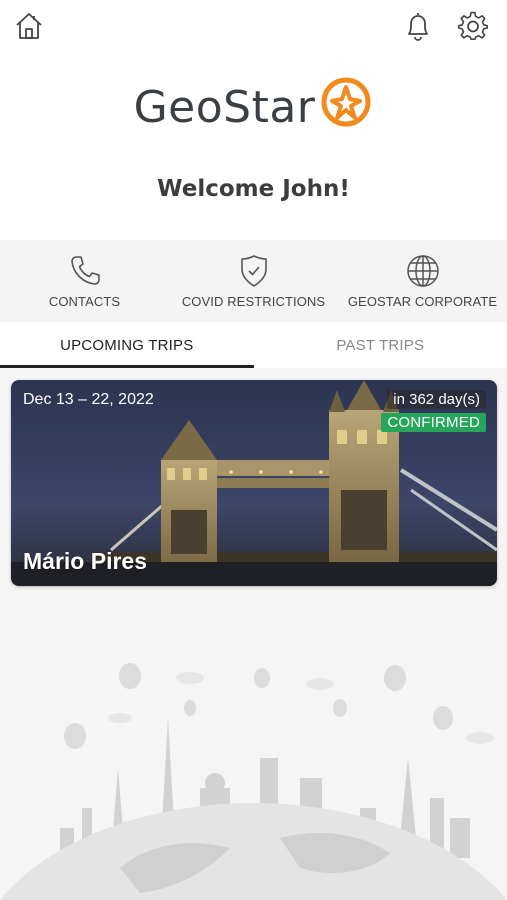  Describe the element at coordinates (473, 26) in the screenshot. I see `gear-icon` at that location.